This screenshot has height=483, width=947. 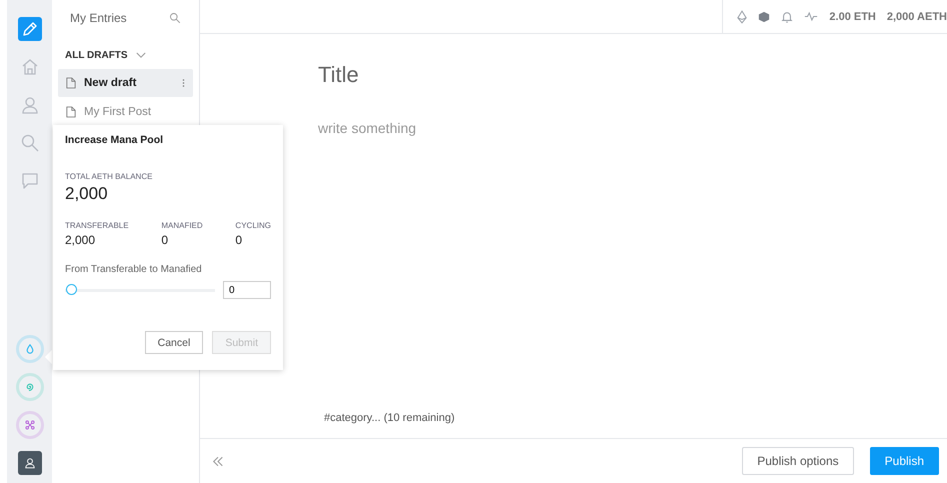 I want to click on stat-label: CYCLING, so click(x=253, y=225).